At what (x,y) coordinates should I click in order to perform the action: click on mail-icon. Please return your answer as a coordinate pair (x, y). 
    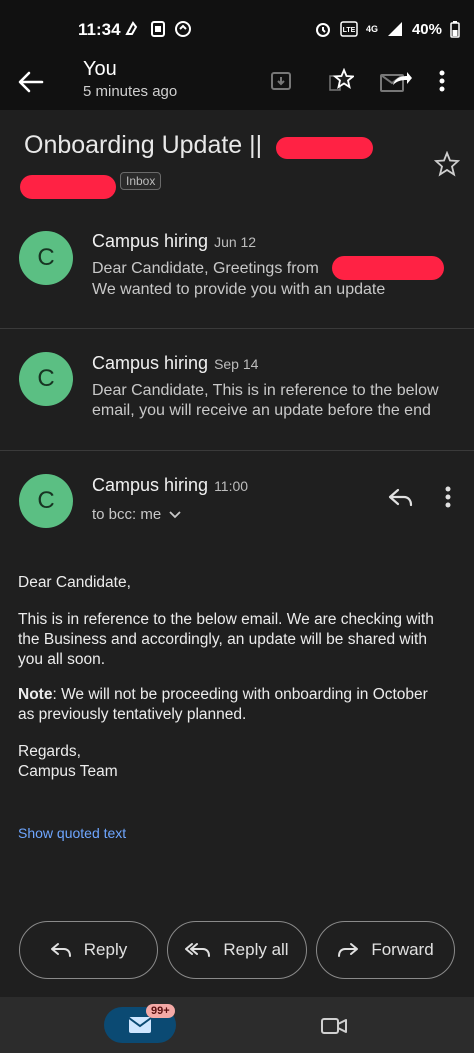
    Looking at the image, I should click on (140, 1025).